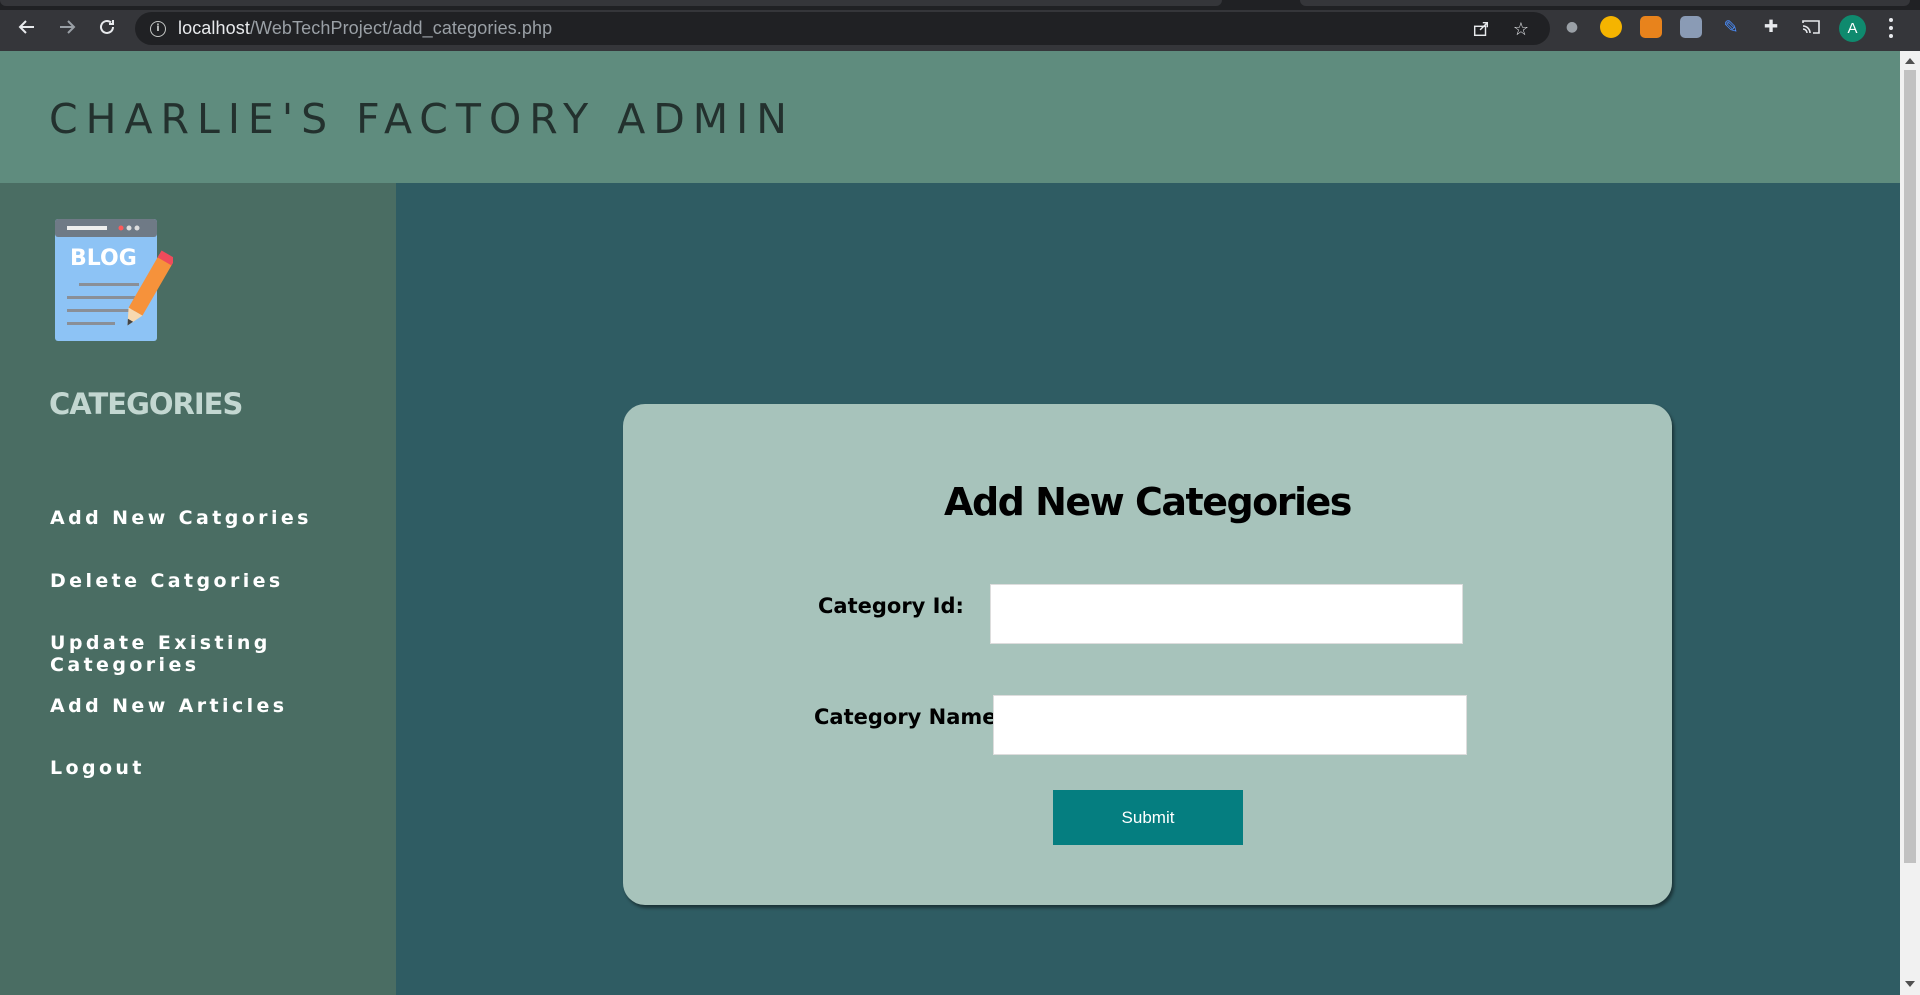 This screenshot has height=995, width=1920. I want to click on extension-chrome-icon, so click(1611, 27).